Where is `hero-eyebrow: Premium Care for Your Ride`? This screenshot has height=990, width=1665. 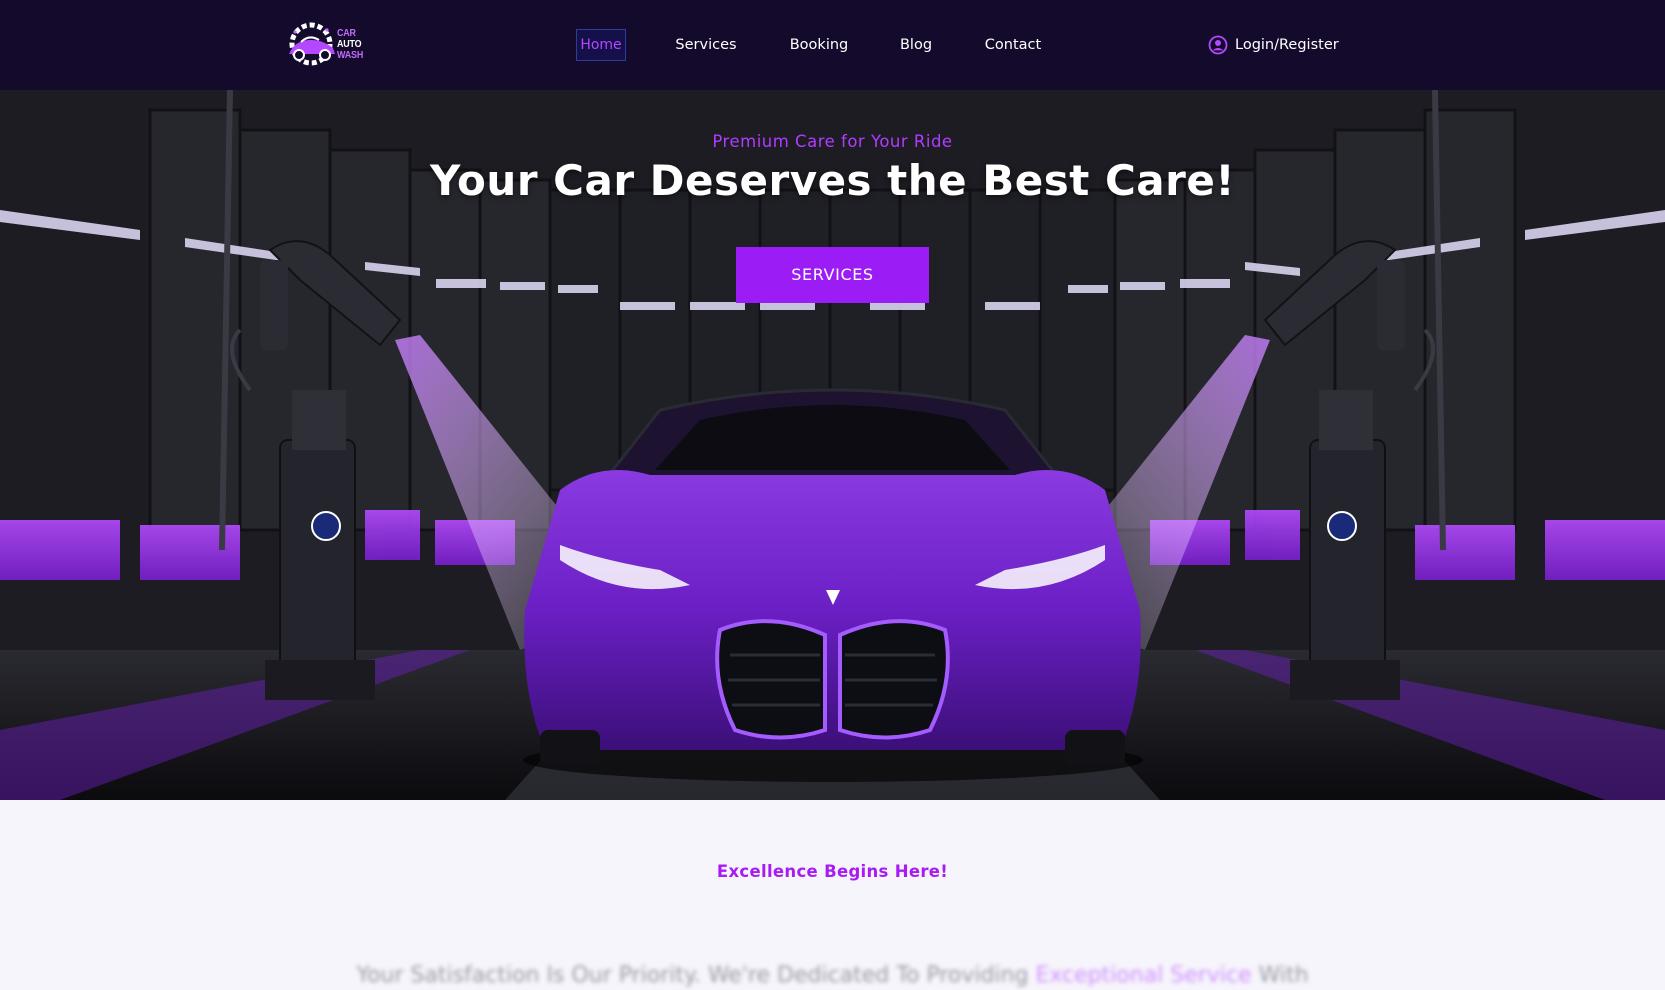
hero-eyebrow: Premium Care for Your Ride is located at coordinates (832, 141).